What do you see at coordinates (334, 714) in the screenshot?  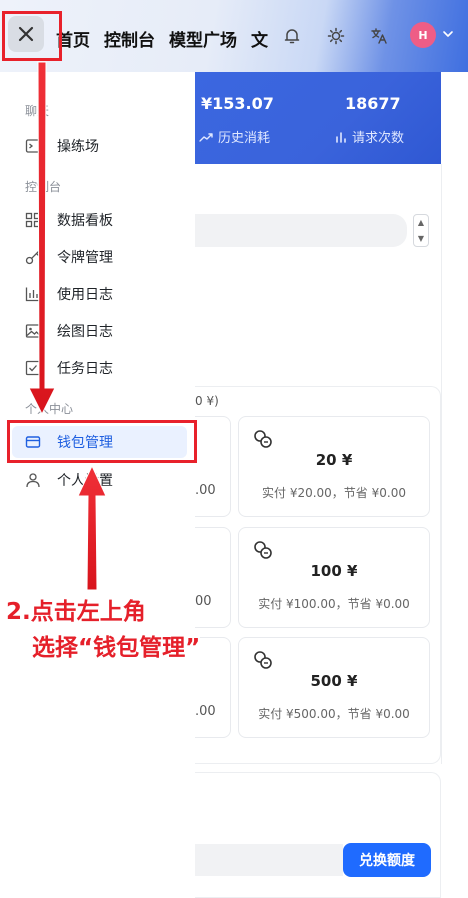 I see `recharge-detail: 实付 ¥500.00，节省 ¥0.00` at bounding box center [334, 714].